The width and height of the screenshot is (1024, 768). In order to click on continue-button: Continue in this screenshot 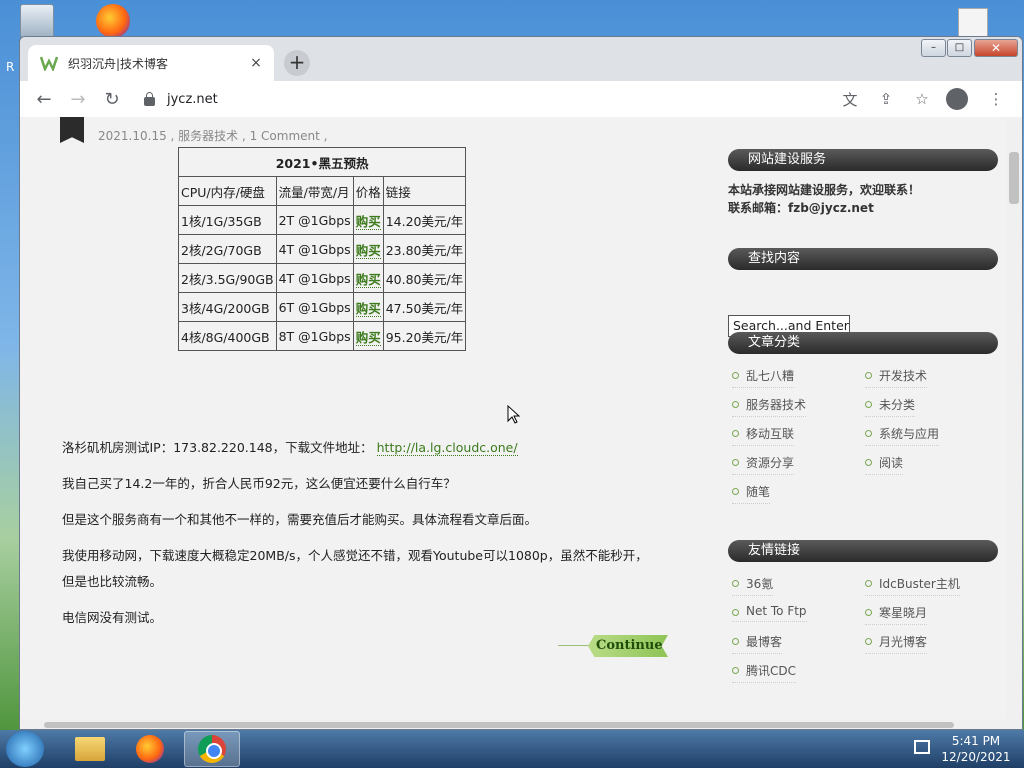, I will do `click(628, 646)`.